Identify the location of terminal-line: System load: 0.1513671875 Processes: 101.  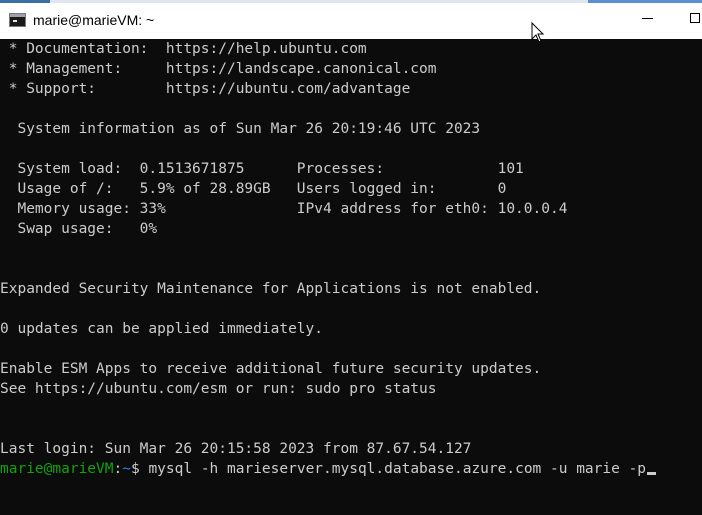
(262, 169).